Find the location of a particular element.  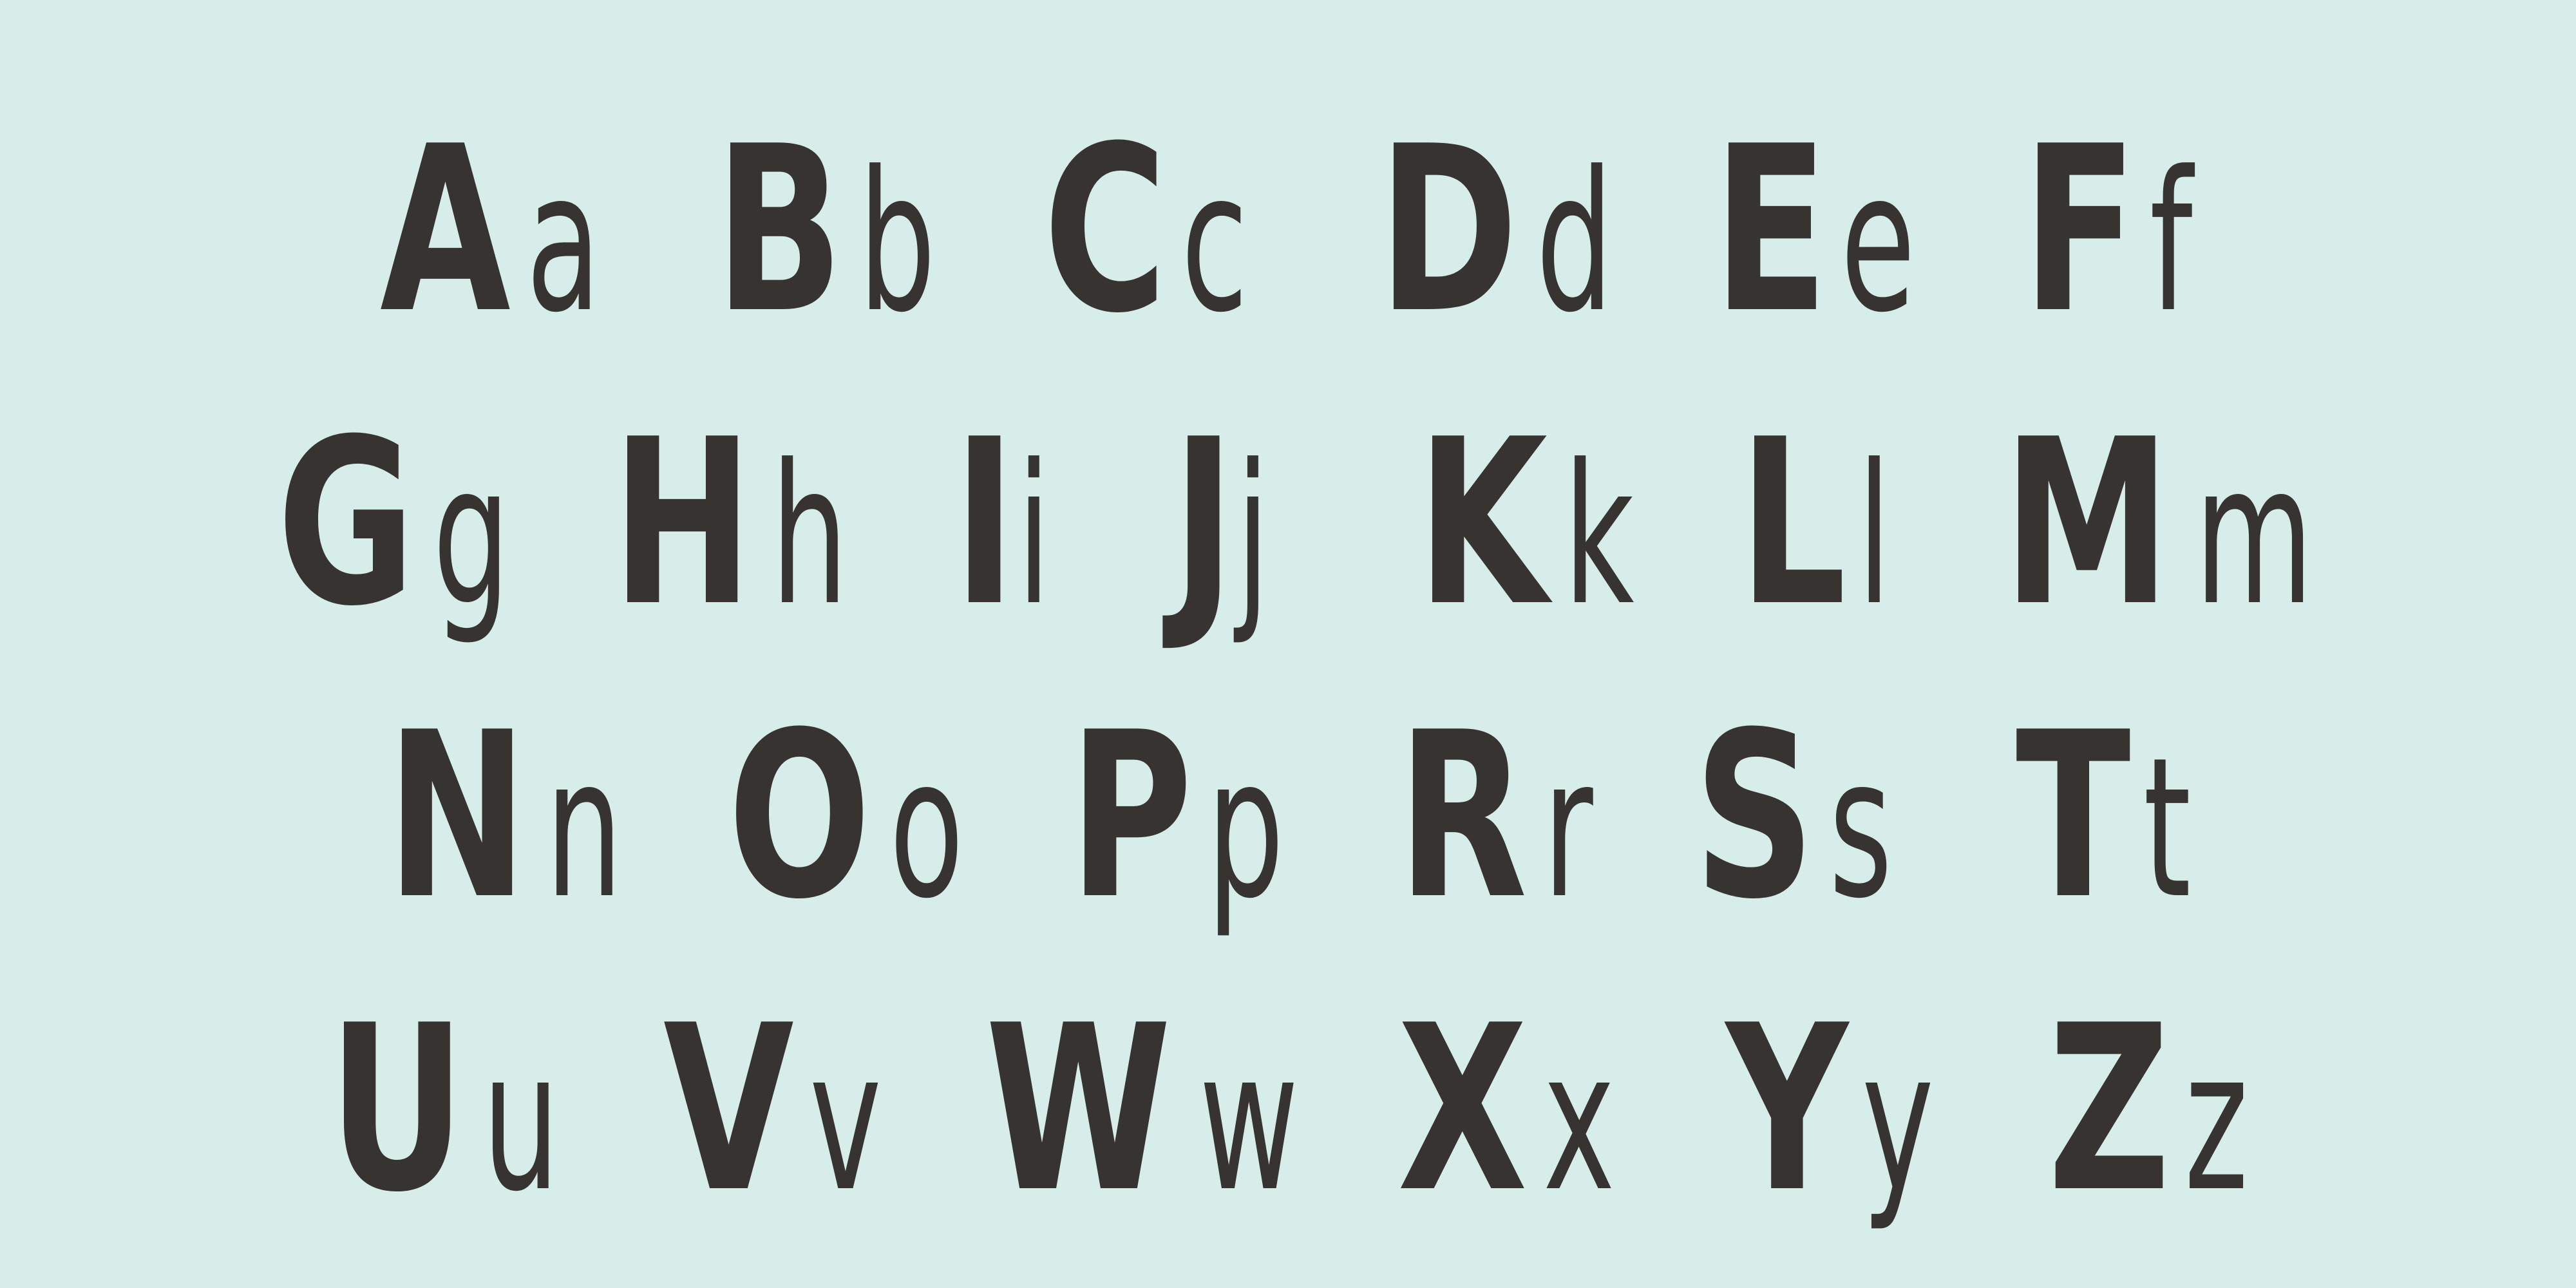

glyph-pair-b: B b is located at coordinates (842, 231).